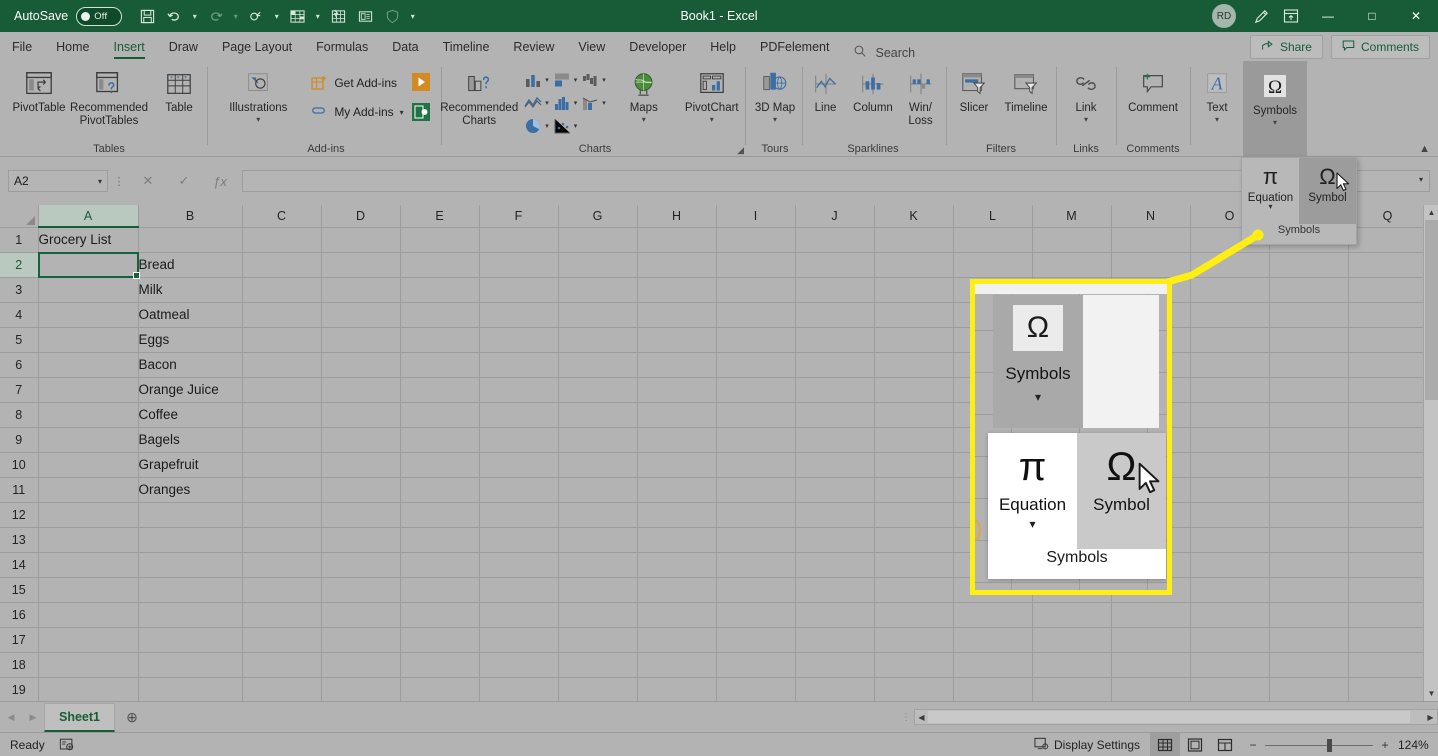 This screenshot has width=1438, height=756. I want to click on cell-B16, so click(190, 615).